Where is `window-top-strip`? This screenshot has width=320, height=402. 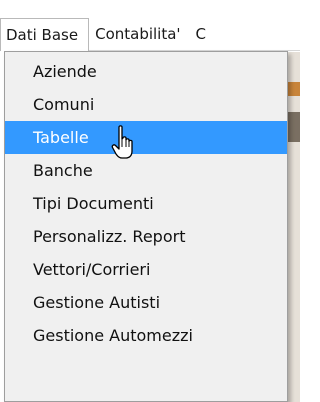
window-top-strip is located at coordinates (150, 9).